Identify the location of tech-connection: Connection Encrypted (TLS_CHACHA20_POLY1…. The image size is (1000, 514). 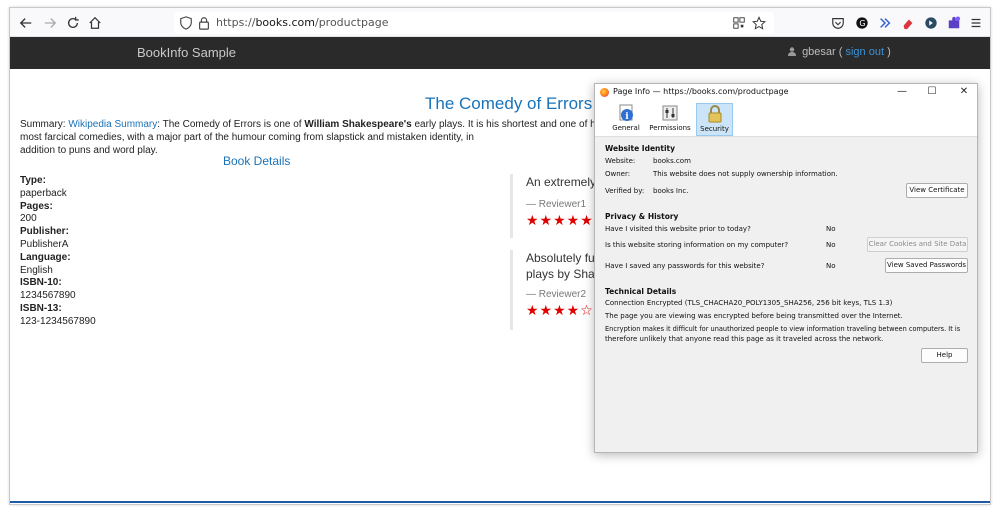
(749, 303).